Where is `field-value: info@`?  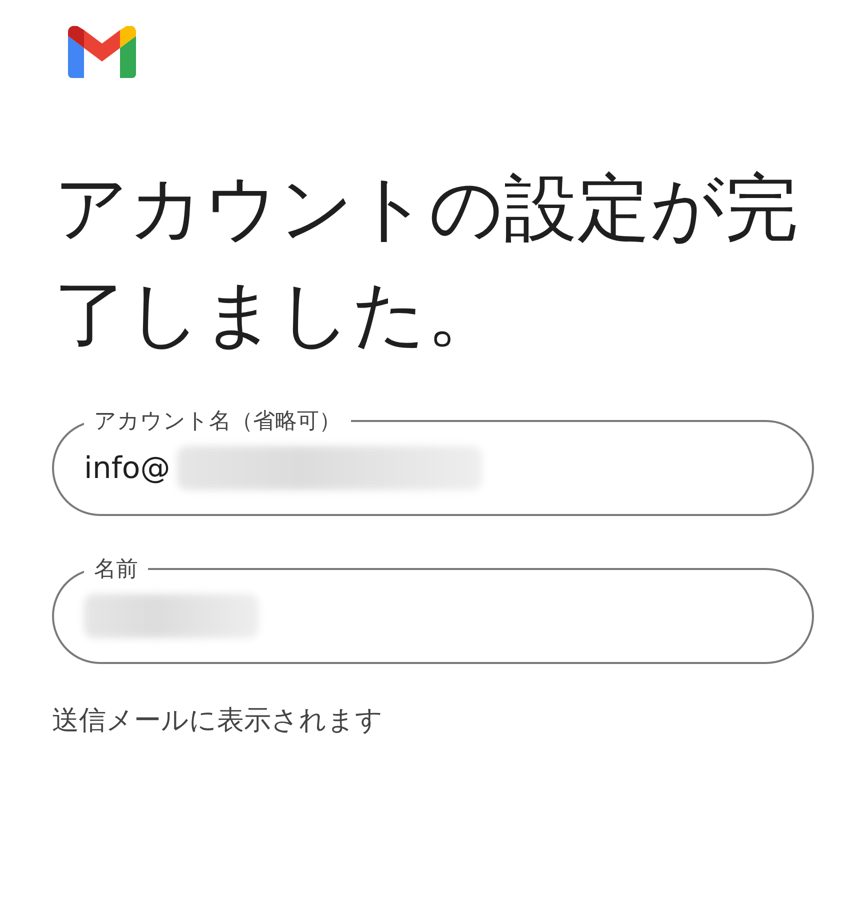
field-value: info@ is located at coordinates (130, 468).